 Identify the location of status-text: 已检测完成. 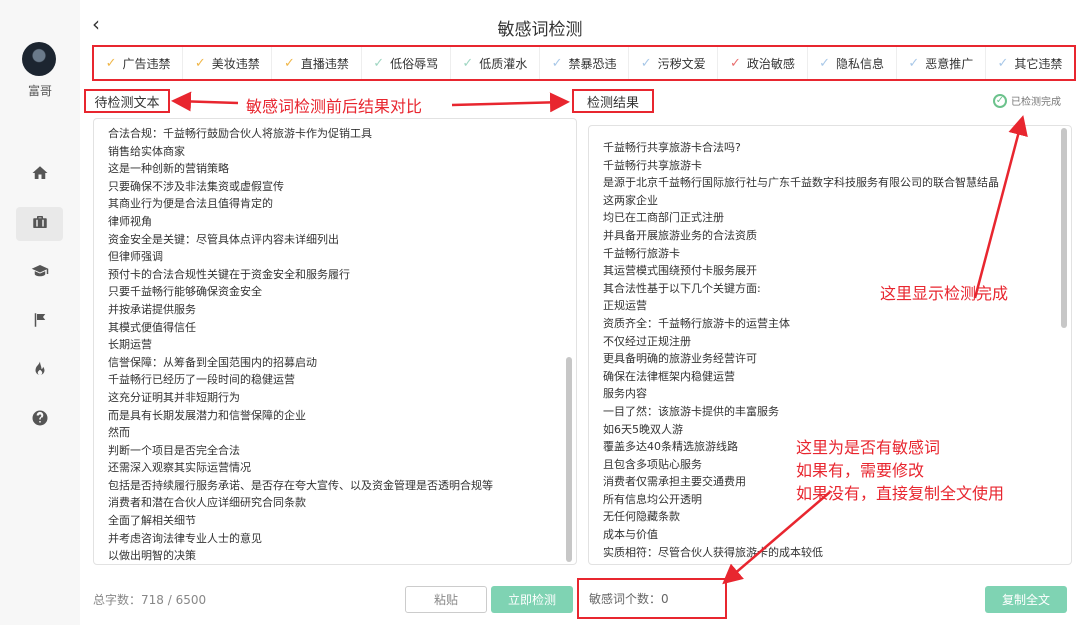
(1036, 102).